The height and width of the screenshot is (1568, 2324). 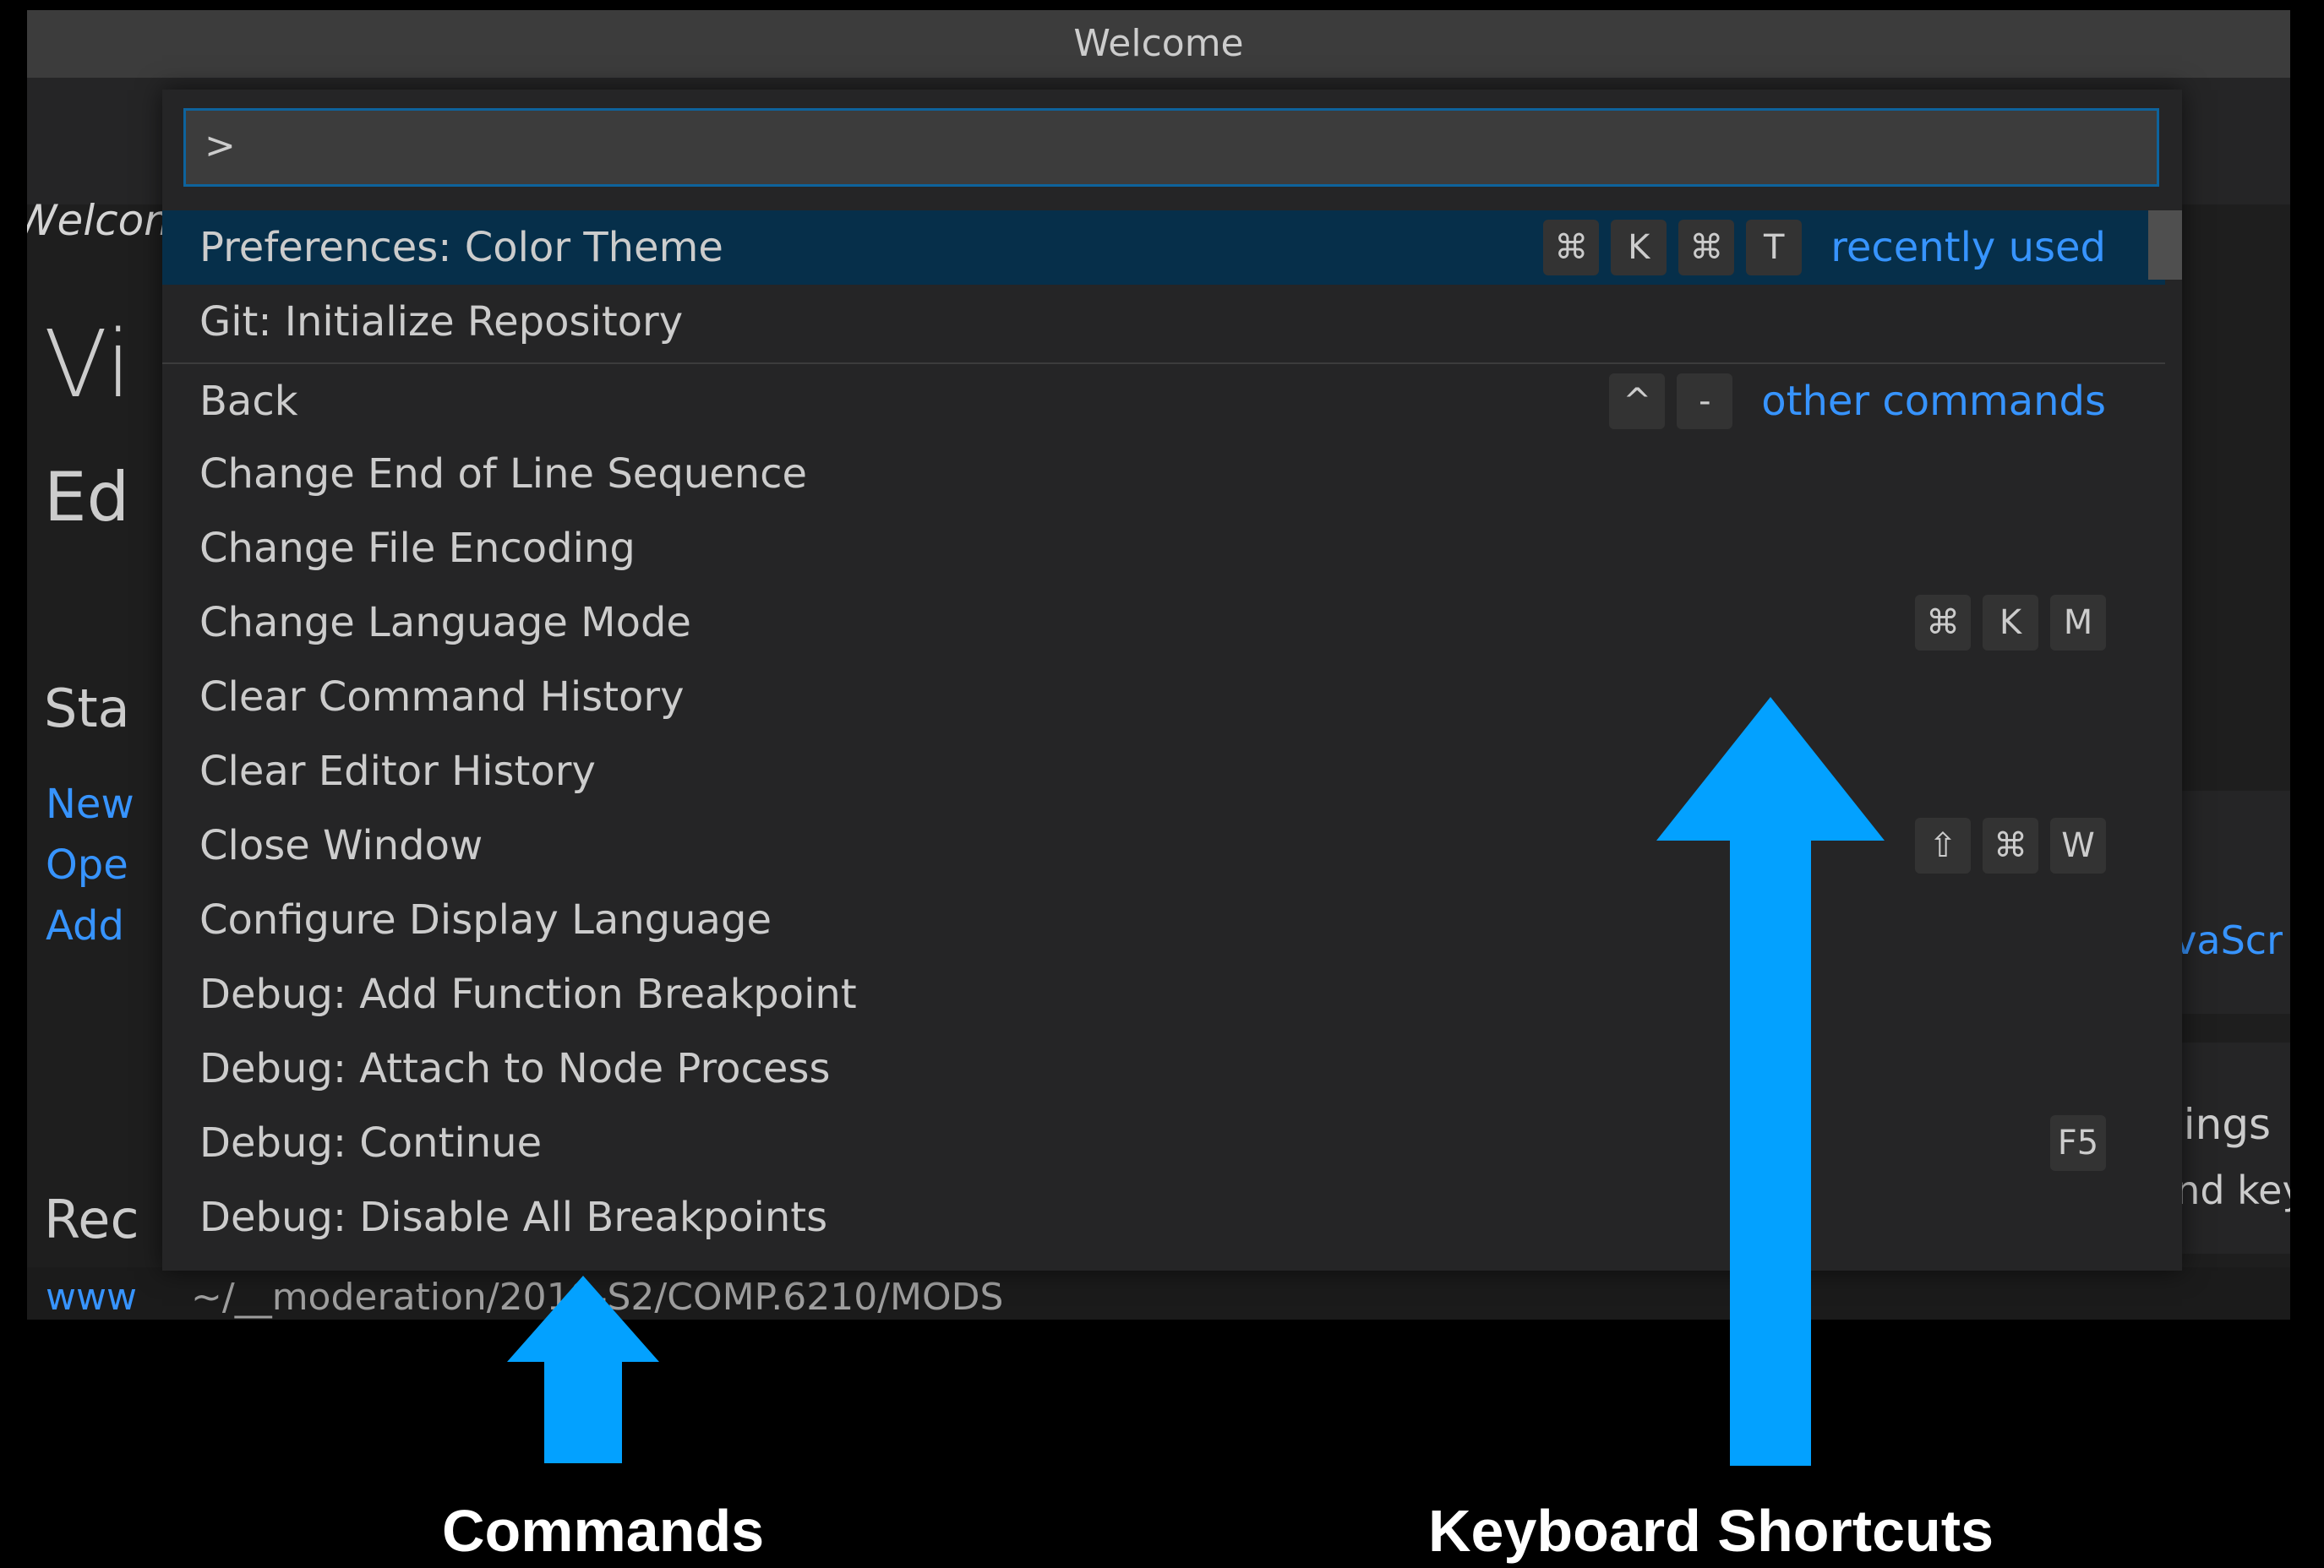 What do you see at coordinates (528, 994) in the screenshot?
I see `command-label: Debug: Add Function Breakpoint` at bounding box center [528, 994].